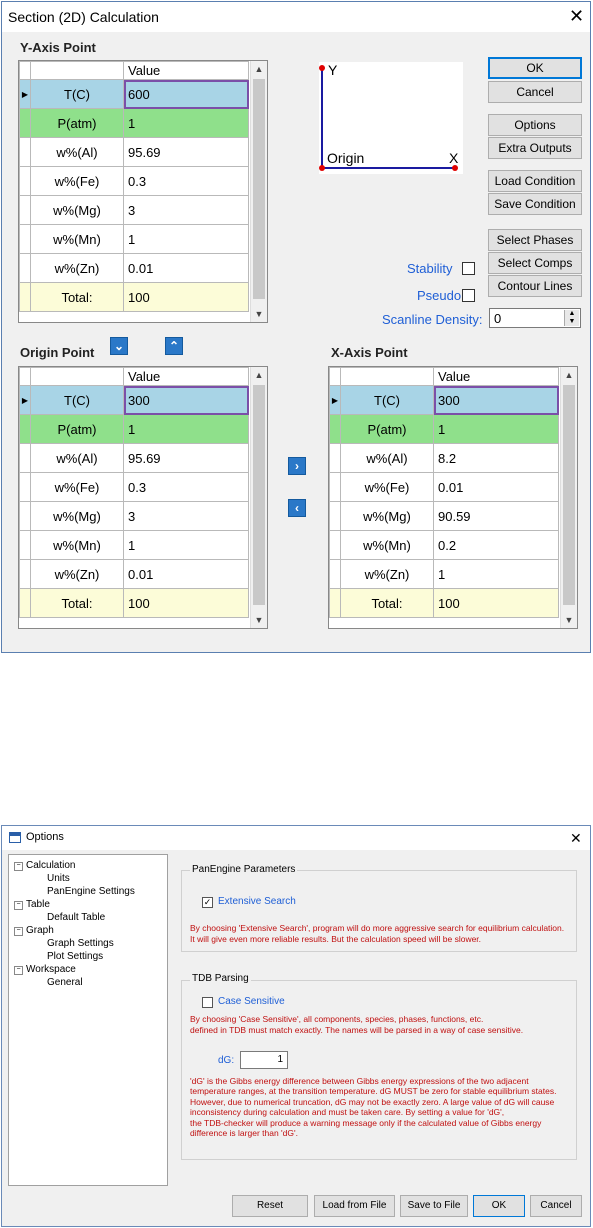 The width and height of the screenshot is (593, 1228). What do you see at coordinates (297, 508) in the screenshot?
I see `copy-to-origin-arrow-icon: ‹` at bounding box center [297, 508].